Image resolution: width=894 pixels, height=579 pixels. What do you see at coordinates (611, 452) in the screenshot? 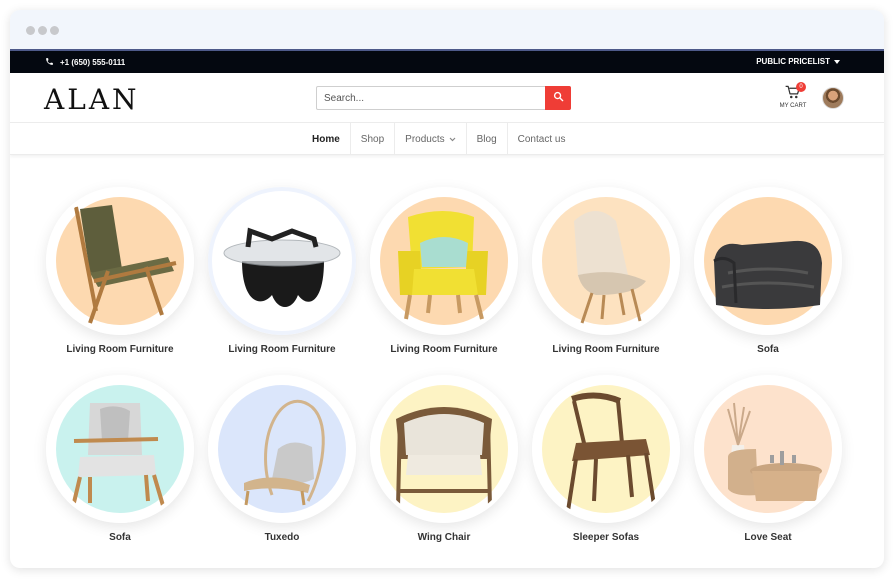
I see `wooden-chair-image` at bounding box center [611, 452].